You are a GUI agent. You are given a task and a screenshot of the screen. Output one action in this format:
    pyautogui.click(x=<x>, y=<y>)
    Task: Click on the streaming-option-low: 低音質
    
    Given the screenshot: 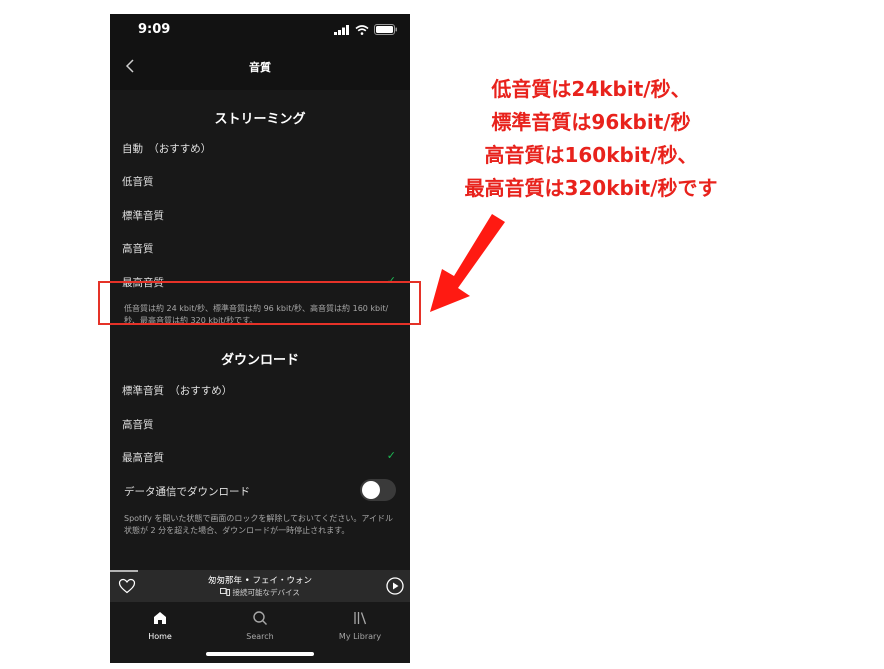 What is the action you would take?
    pyautogui.click(x=259, y=181)
    